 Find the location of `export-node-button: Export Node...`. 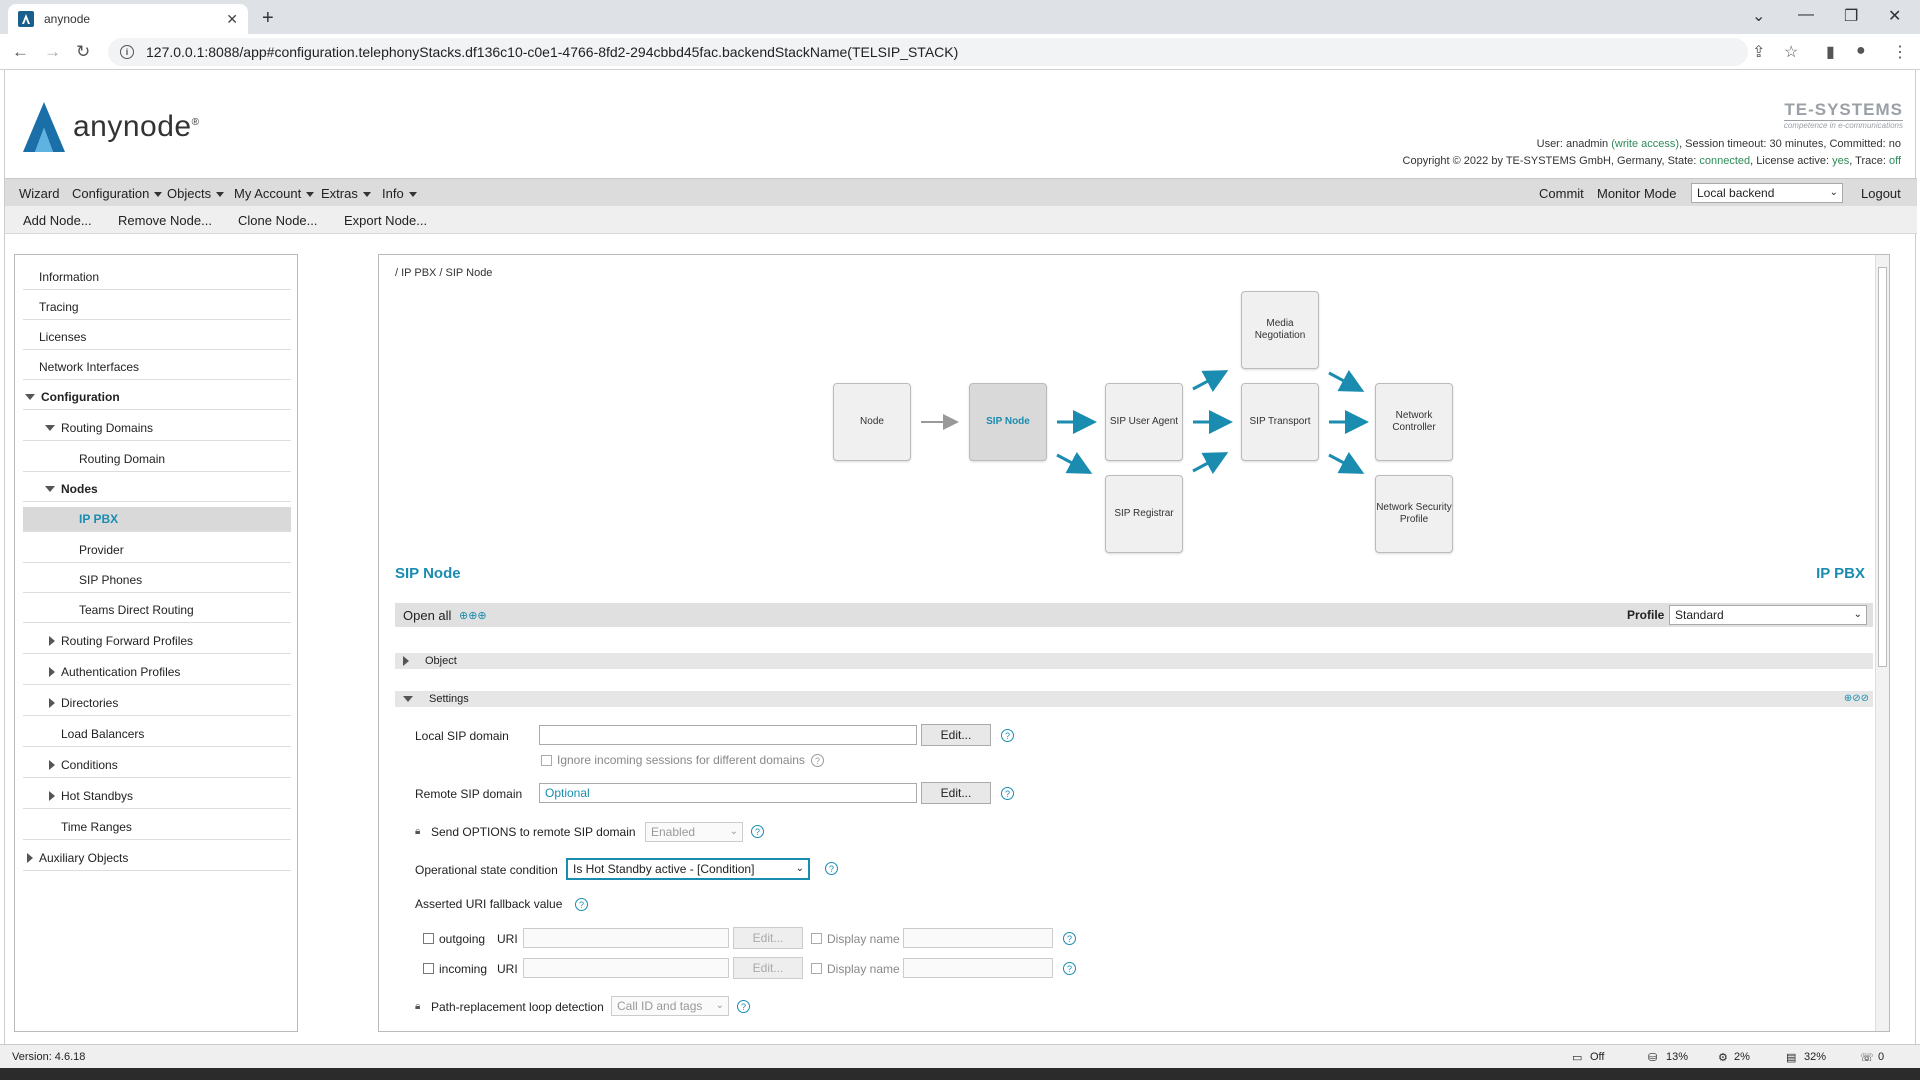

export-node-button: Export Node... is located at coordinates (385, 220).